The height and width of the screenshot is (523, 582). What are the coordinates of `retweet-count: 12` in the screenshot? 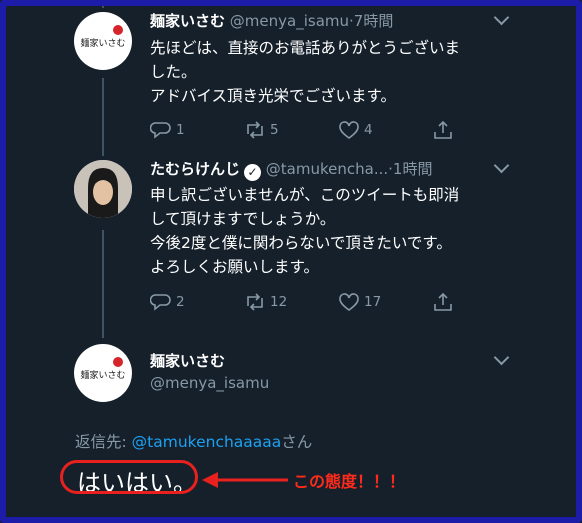 It's located at (279, 302).